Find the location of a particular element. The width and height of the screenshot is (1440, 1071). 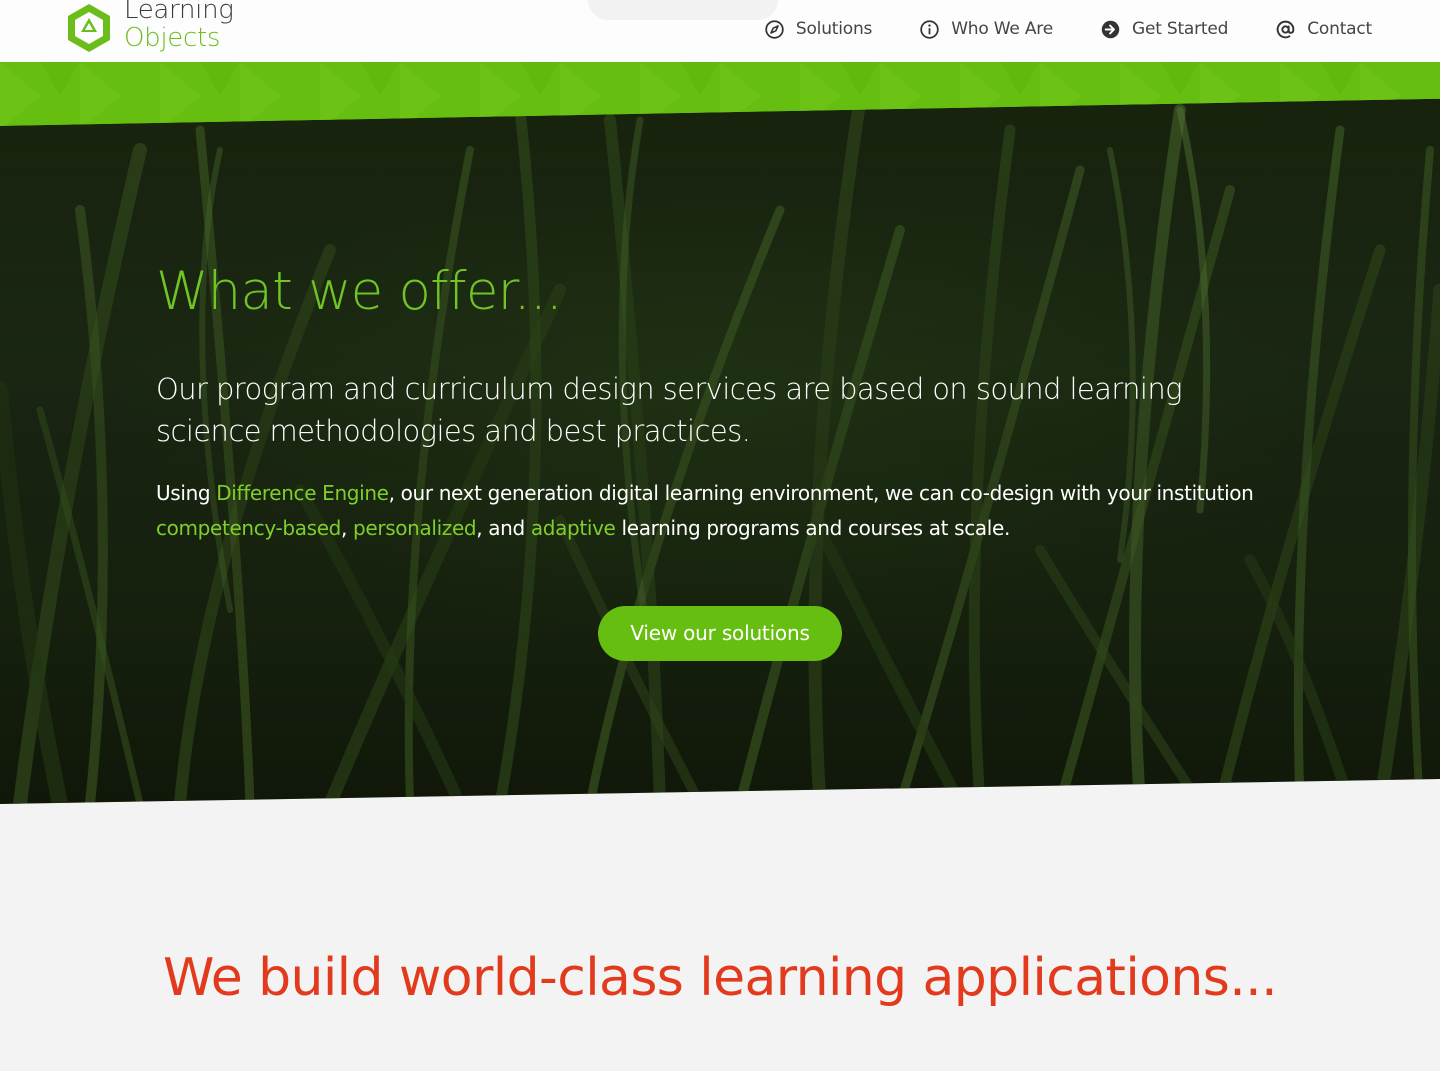

body-text-part1: Using is located at coordinates (186, 493).